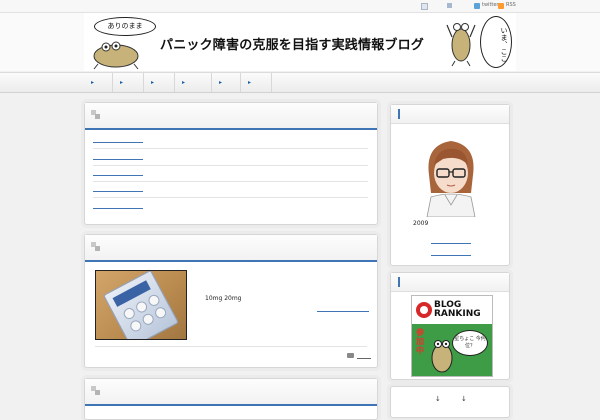 The height and width of the screenshot is (420, 600). What do you see at coordinates (457, 314) in the screenshot?
I see `ranking-ranking-label: RANKING` at bounding box center [457, 314].